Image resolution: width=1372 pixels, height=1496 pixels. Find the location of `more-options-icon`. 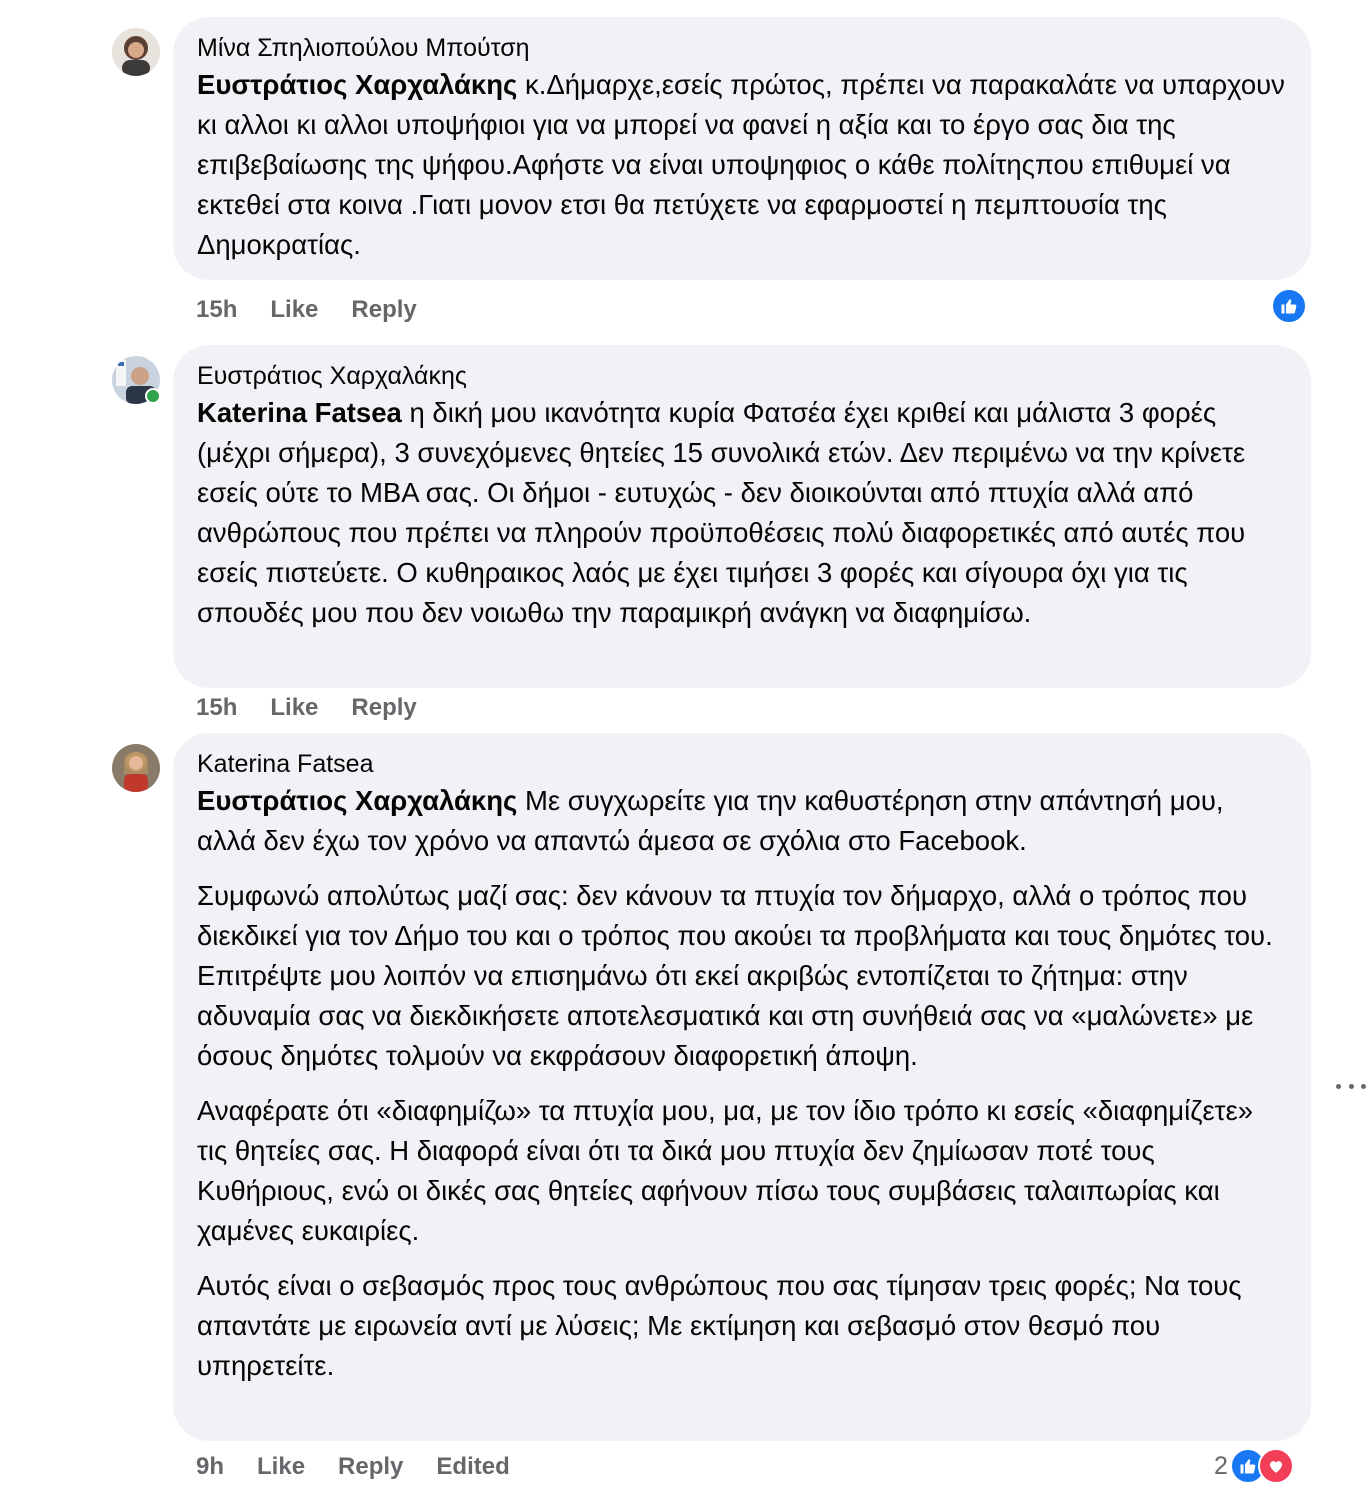

more-options-icon is located at coordinates (1351, 1086).